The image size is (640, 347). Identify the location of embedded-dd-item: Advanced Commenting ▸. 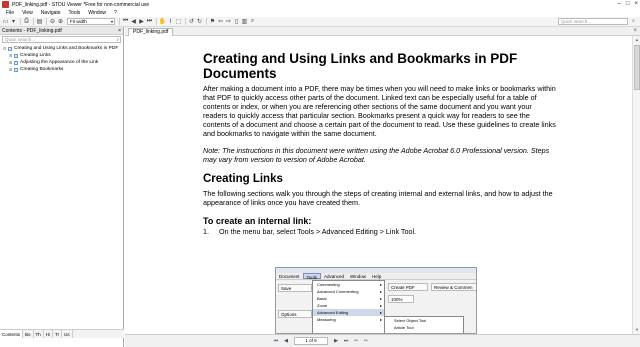
(349, 291).